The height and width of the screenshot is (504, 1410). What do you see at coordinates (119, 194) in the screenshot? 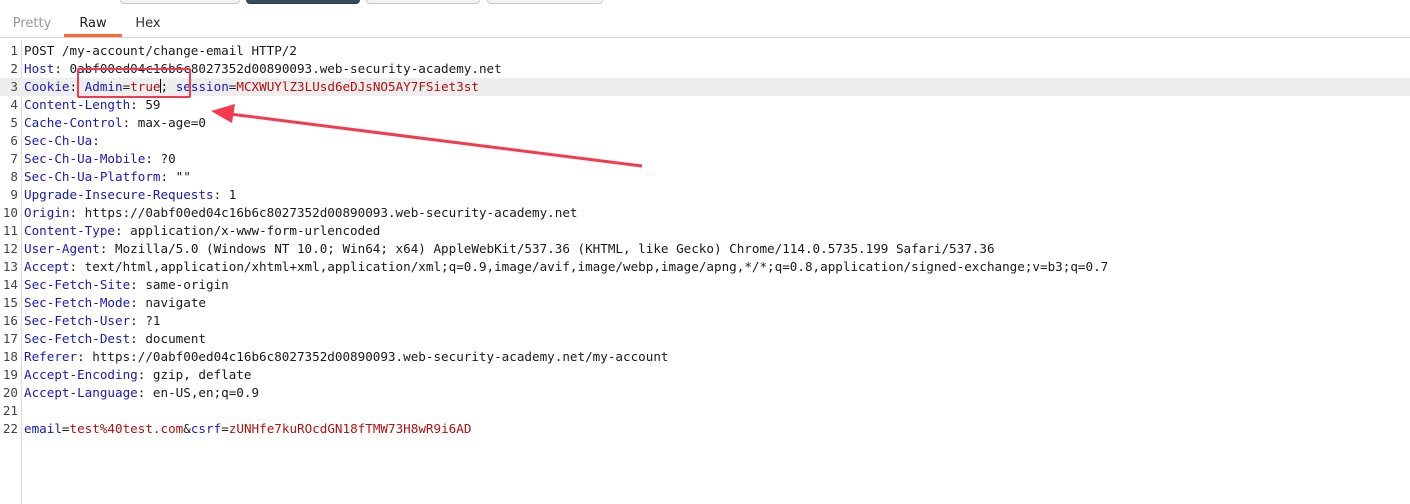
I see `header-name: Upgrade-Insecure-Requests` at bounding box center [119, 194].